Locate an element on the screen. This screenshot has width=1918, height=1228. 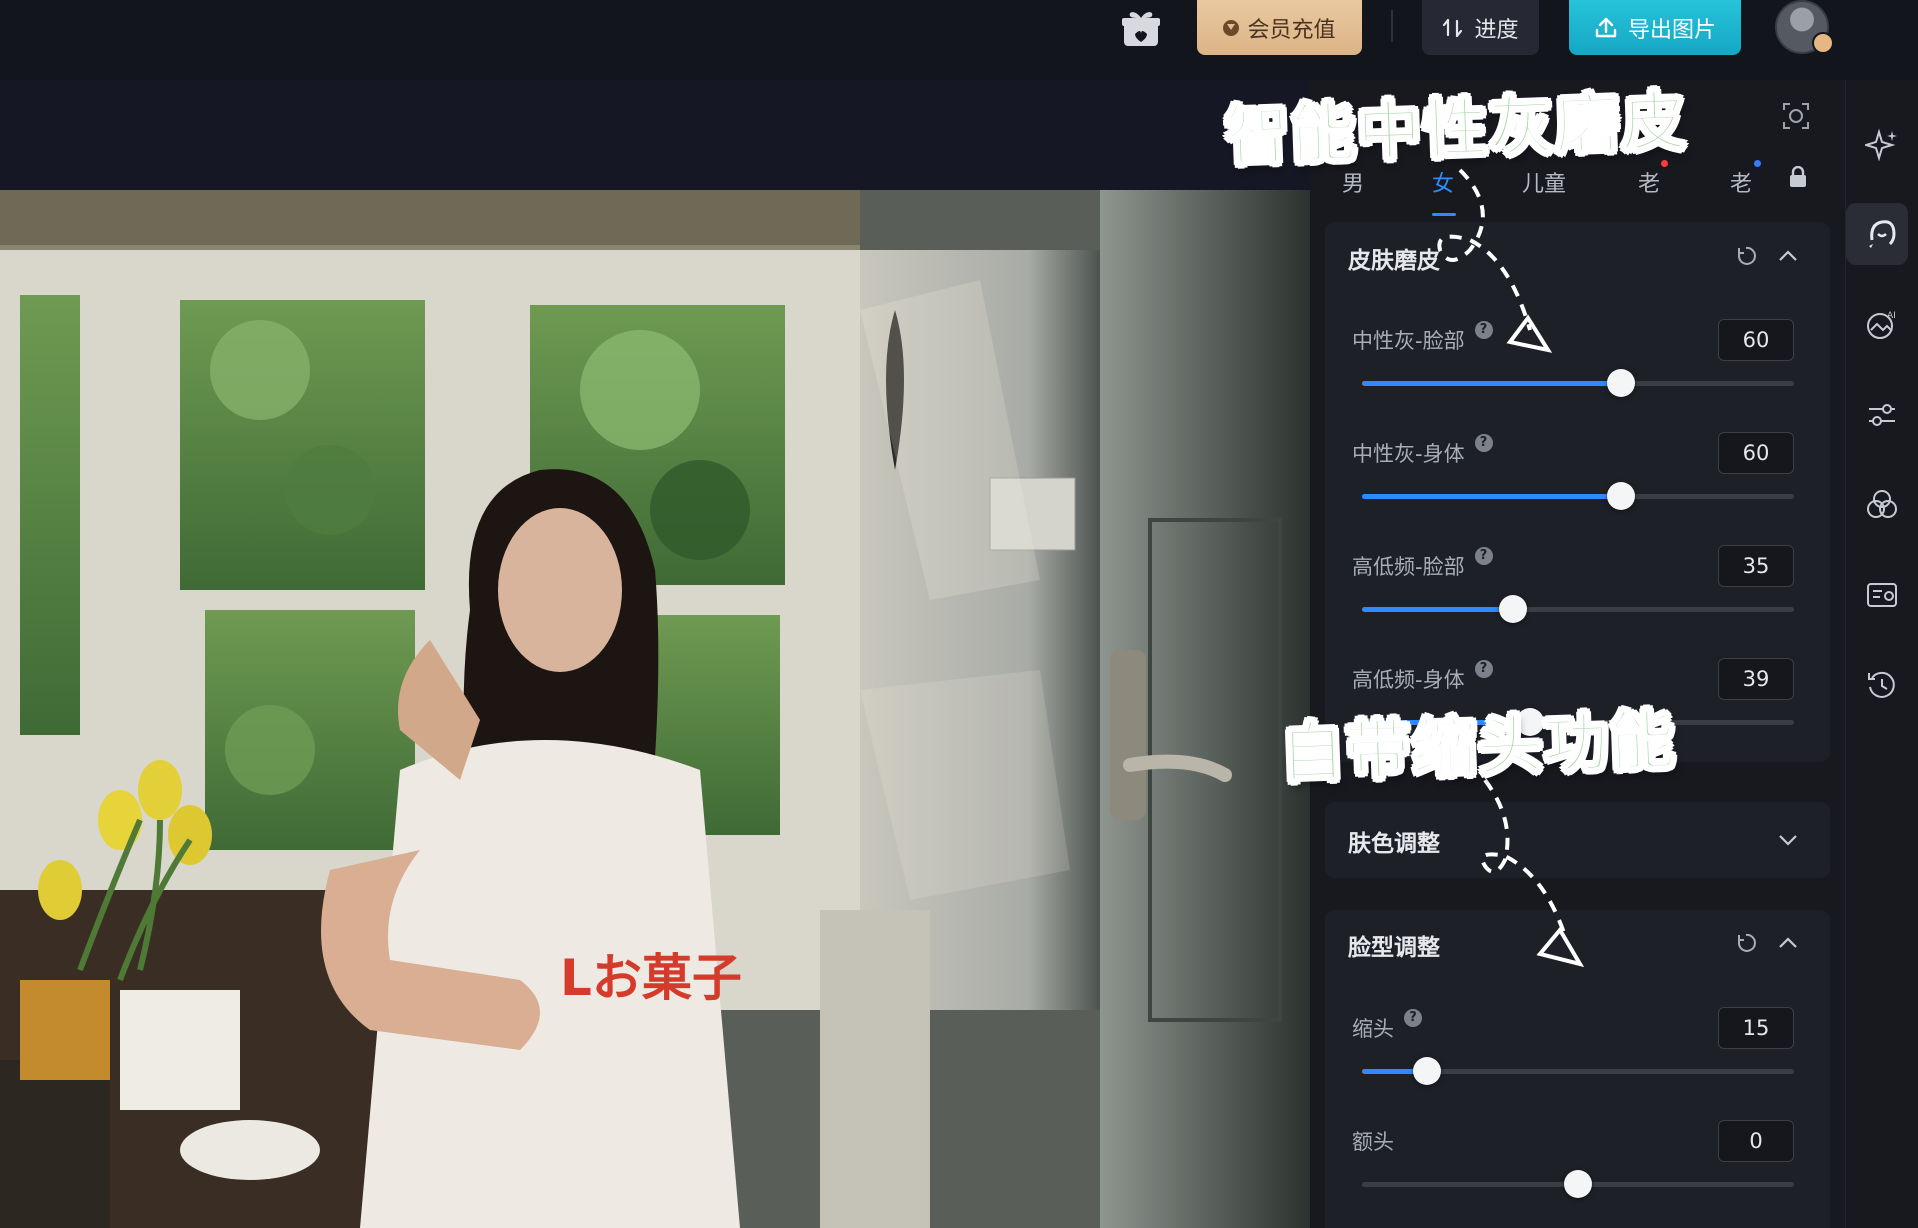
export-image-label: 导出图片 is located at coordinates (1671, 30).